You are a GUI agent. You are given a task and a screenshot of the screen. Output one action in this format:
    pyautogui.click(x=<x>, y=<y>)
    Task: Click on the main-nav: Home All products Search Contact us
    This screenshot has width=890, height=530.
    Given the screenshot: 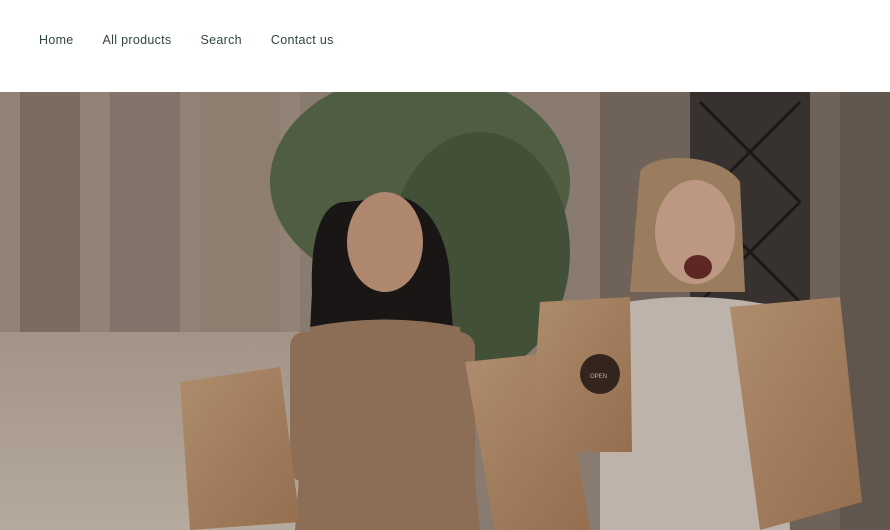 What is the action you would take?
    pyautogui.click(x=201, y=40)
    